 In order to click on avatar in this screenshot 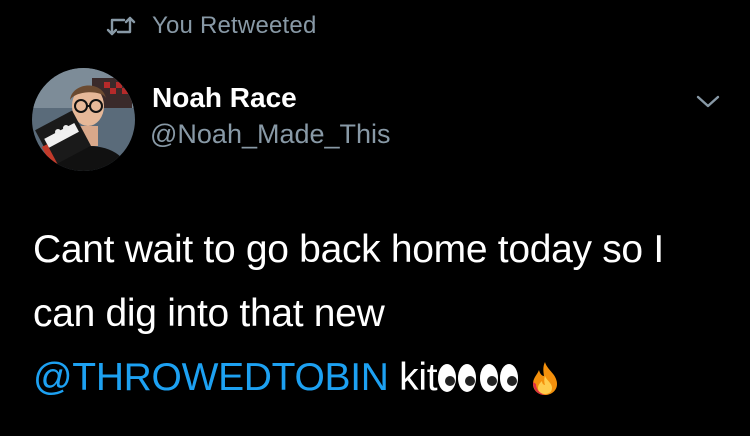, I will do `click(83, 119)`.